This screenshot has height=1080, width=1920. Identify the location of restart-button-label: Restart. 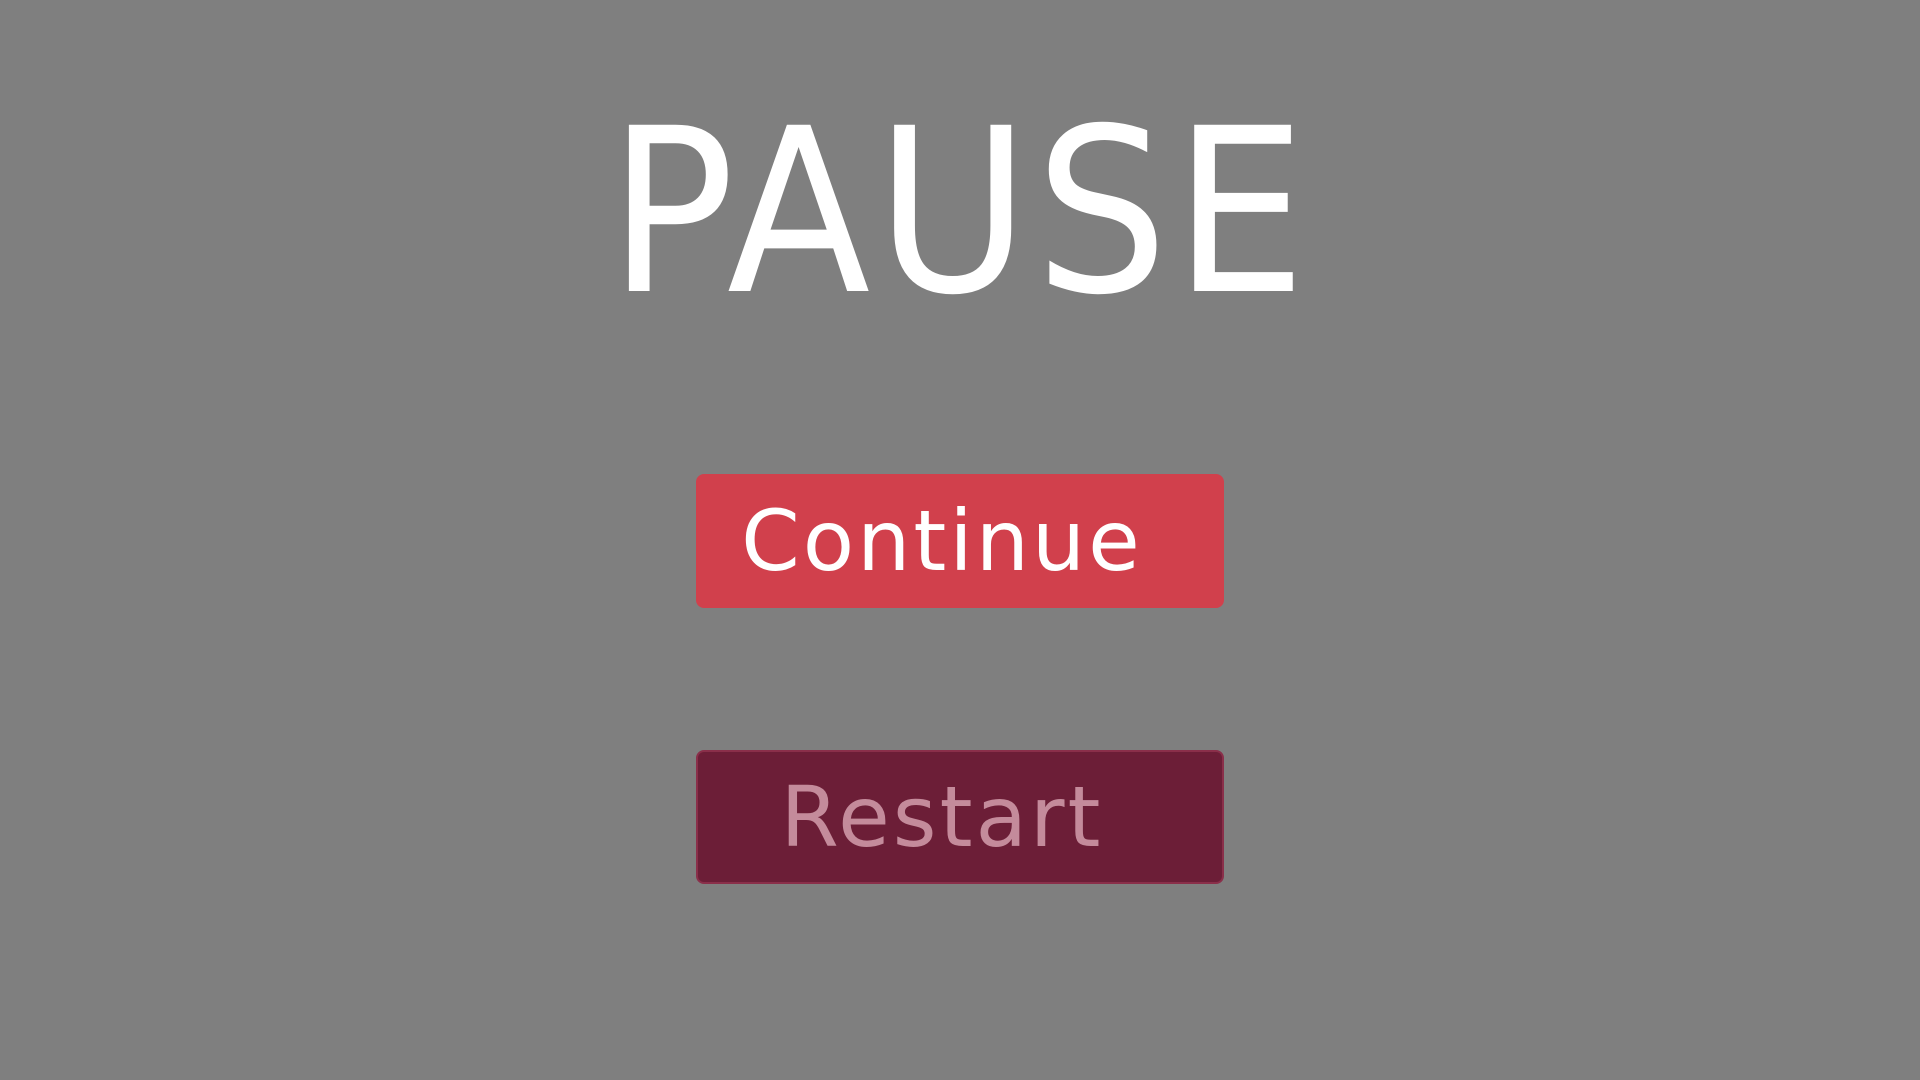
(942, 817).